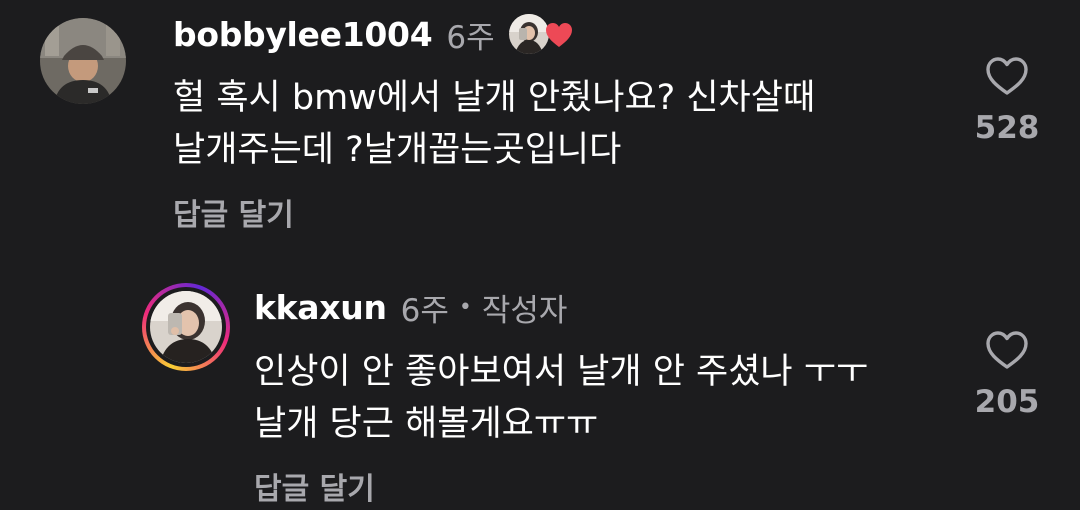  I want to click on username: kkaxun, so click(320, 307).